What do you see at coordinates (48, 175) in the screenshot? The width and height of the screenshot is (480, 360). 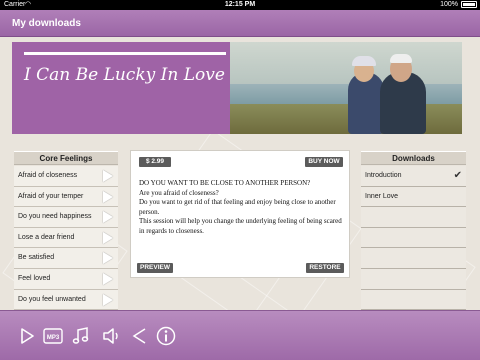 I see `core-feeling-label: Afraid of closeness` at bounding box center [48, 175].